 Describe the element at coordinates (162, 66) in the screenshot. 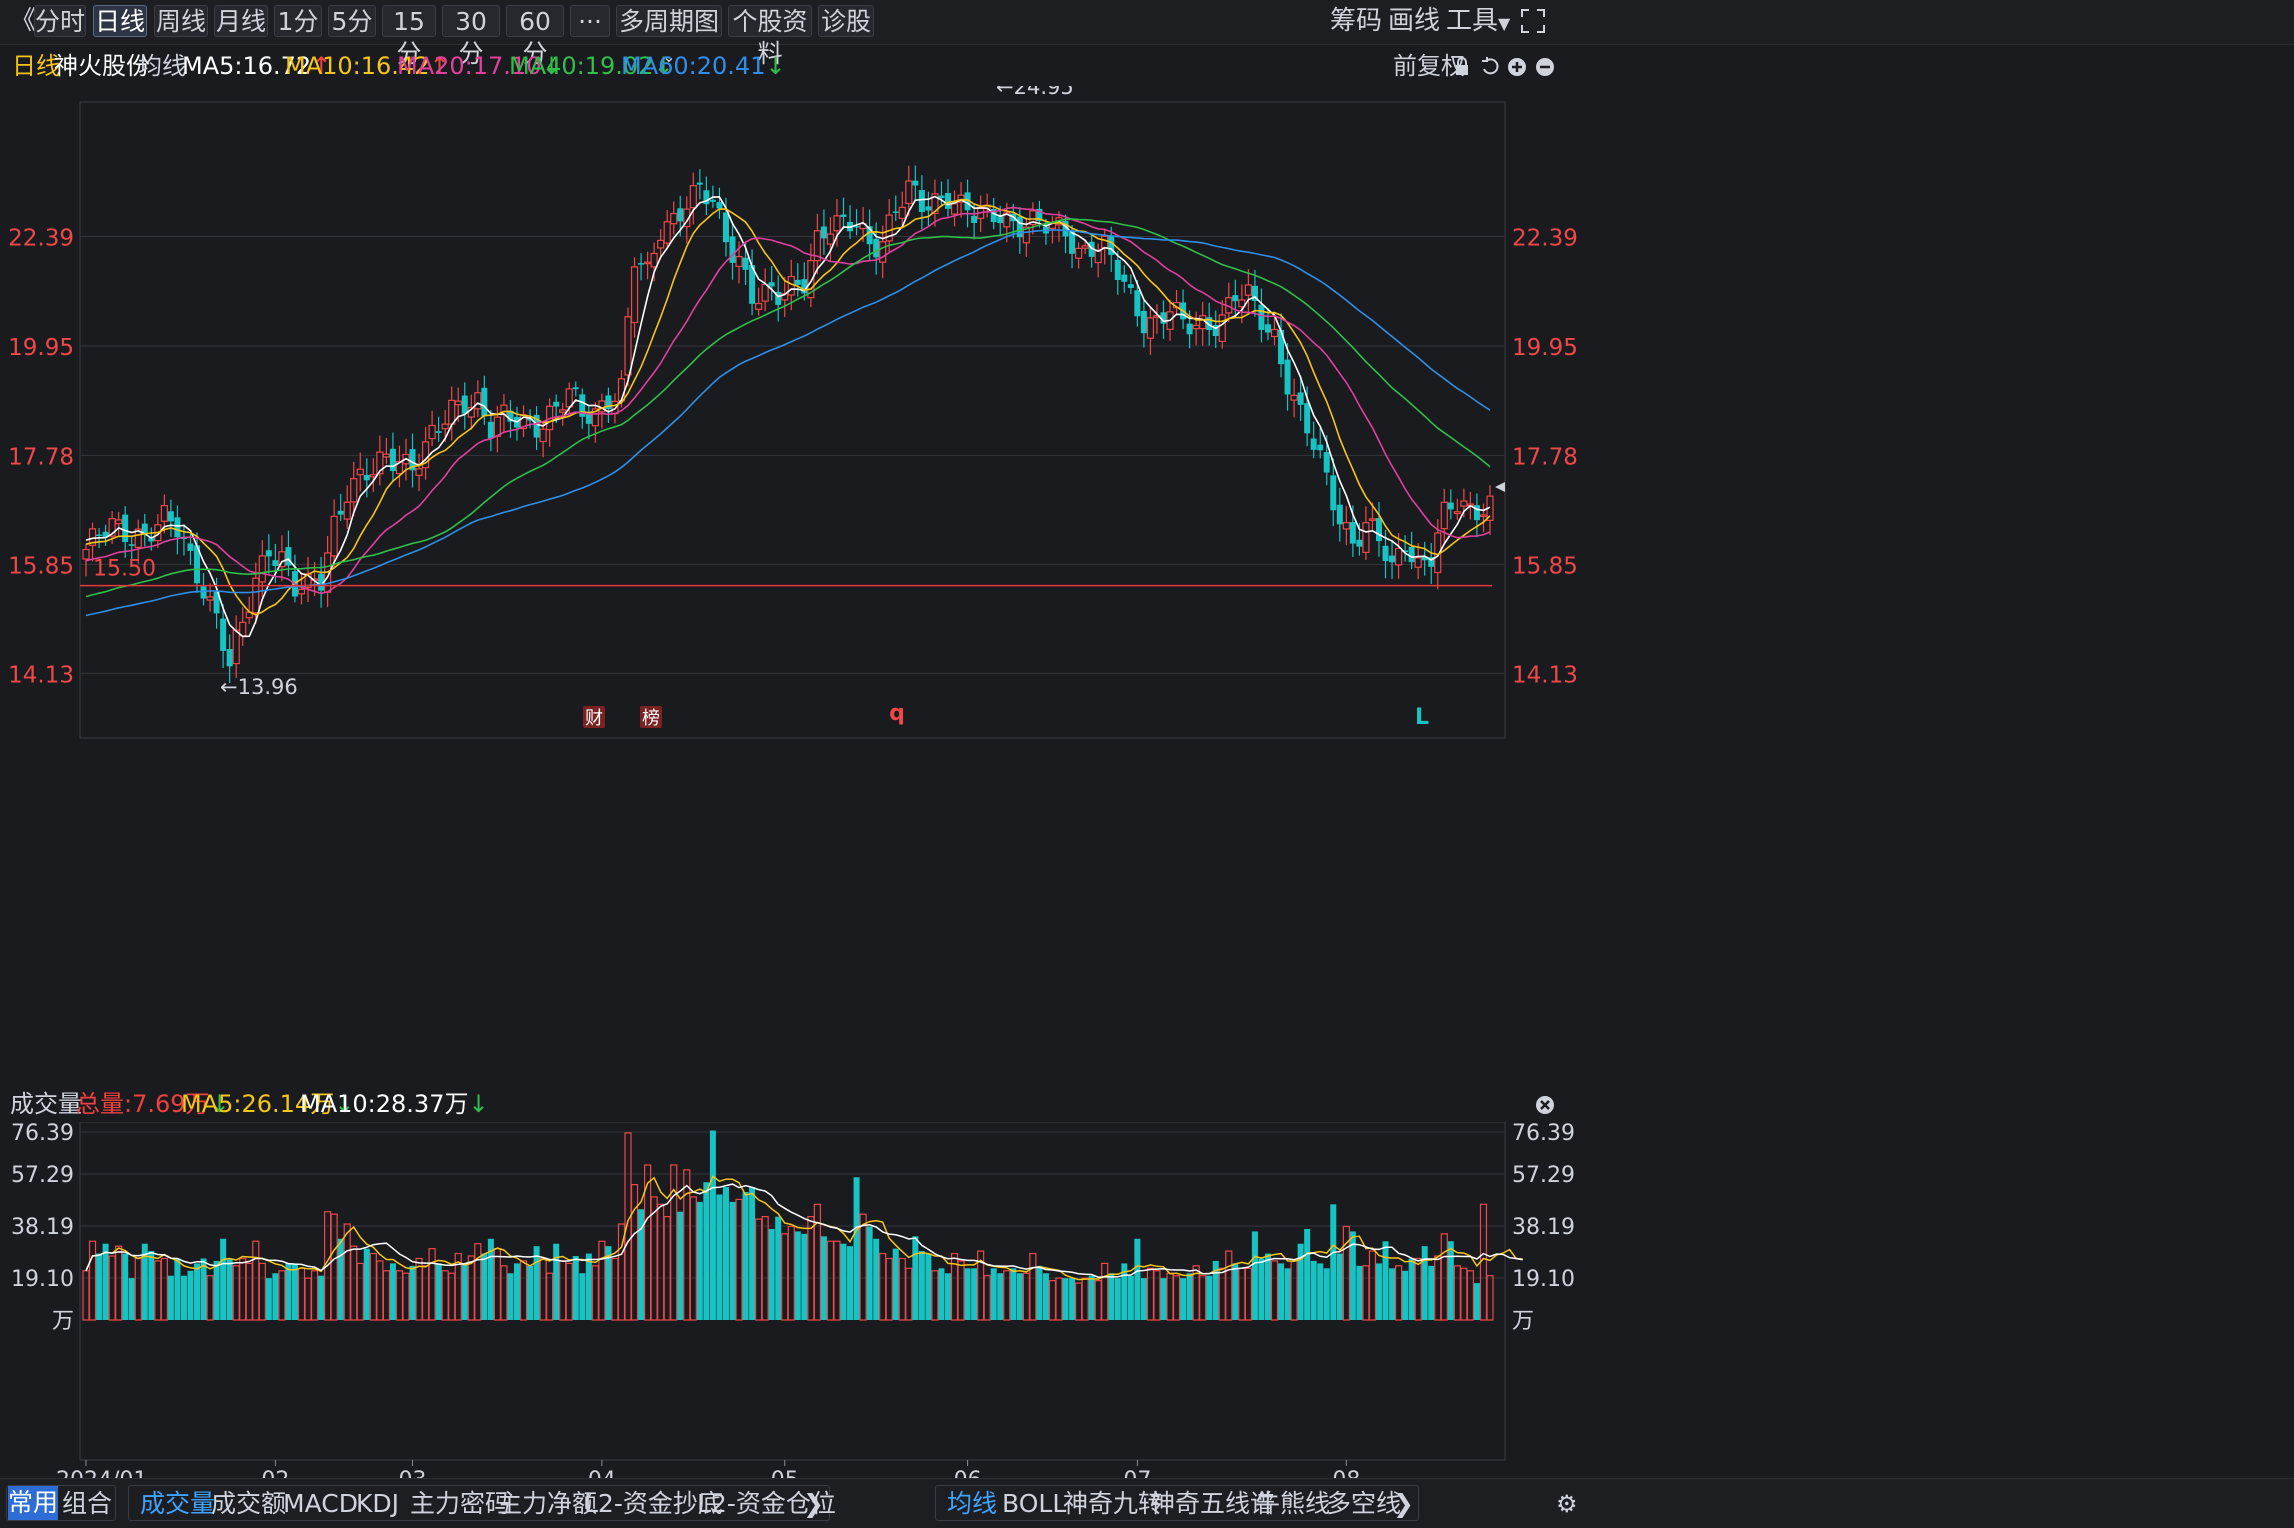

I see `ma-label: 均线` at that location.